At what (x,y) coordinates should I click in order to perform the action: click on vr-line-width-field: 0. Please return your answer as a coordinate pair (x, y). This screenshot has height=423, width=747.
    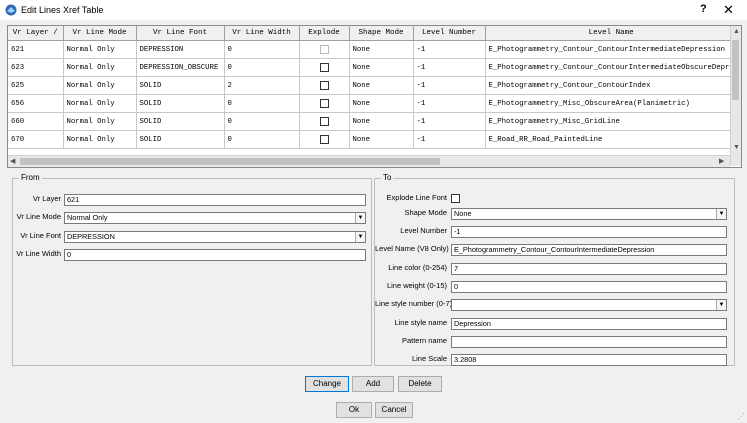
    Looking at the image, I should click on (215, 255).